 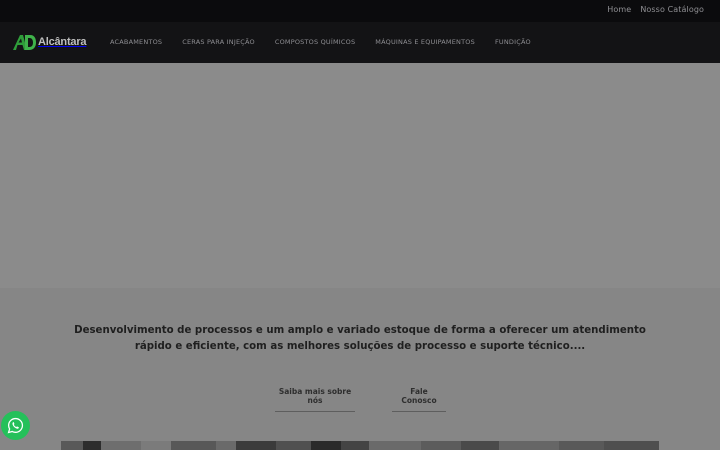 I want to click on top-bar: Home Nosso Catálogo, so click(x=360, y=11).